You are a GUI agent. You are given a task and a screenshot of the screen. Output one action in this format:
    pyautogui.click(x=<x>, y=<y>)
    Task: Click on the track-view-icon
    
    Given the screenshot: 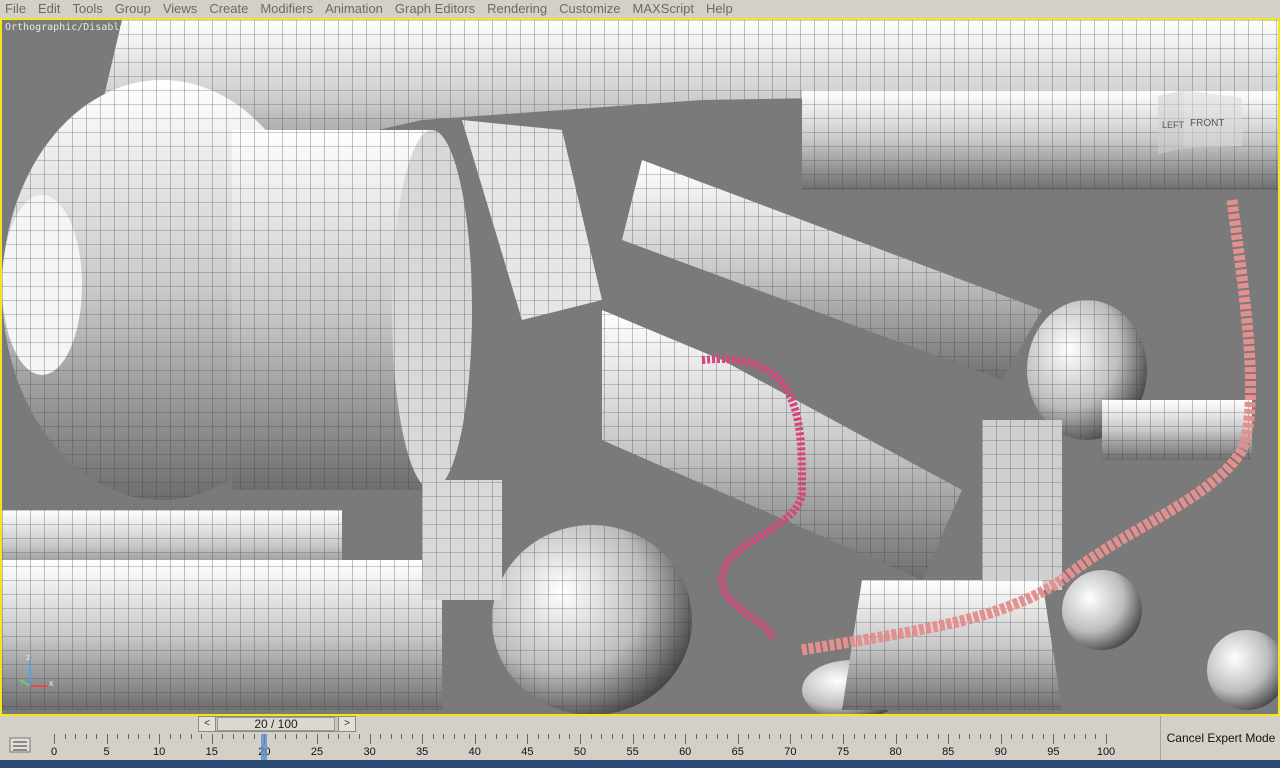 What is the action you would take?
    pyautogui.click(x=20, y=745)
    